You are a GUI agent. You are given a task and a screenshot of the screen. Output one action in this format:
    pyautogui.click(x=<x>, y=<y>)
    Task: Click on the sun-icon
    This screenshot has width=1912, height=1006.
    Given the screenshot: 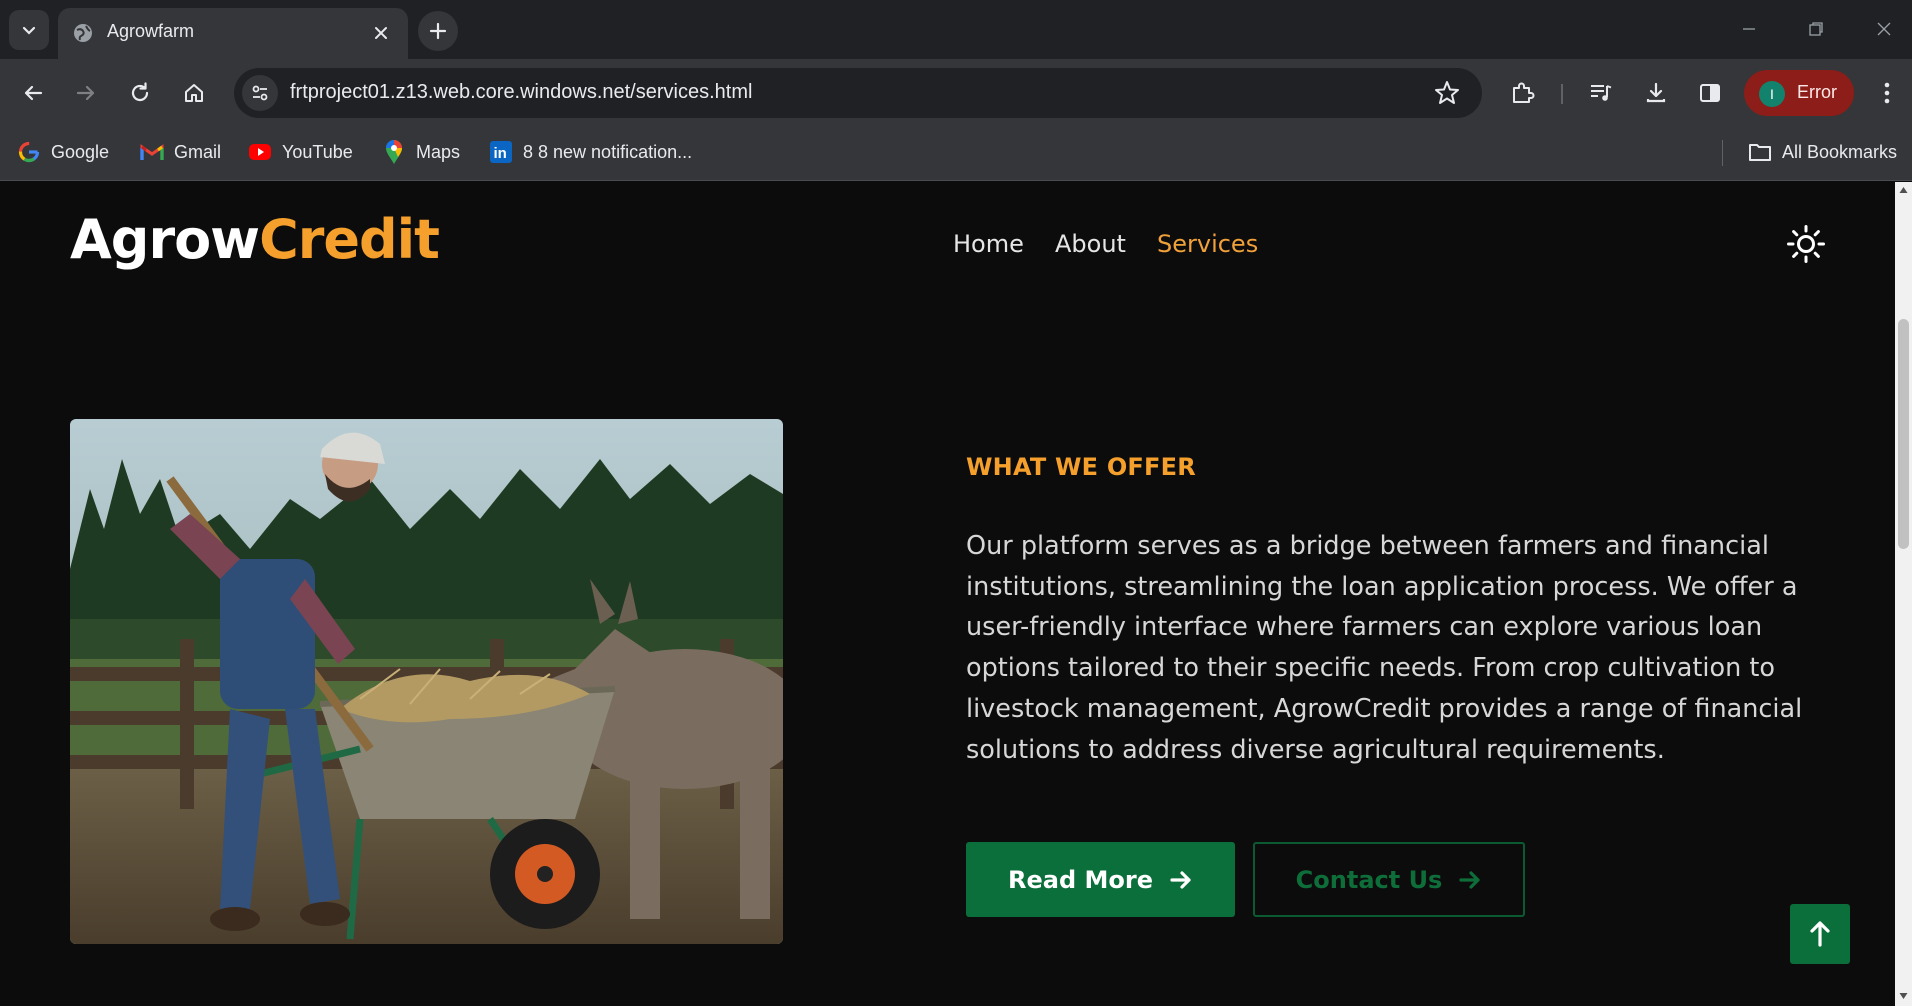 What is the action you would take?
    pyautogui.click(x=1806, y=244)
    